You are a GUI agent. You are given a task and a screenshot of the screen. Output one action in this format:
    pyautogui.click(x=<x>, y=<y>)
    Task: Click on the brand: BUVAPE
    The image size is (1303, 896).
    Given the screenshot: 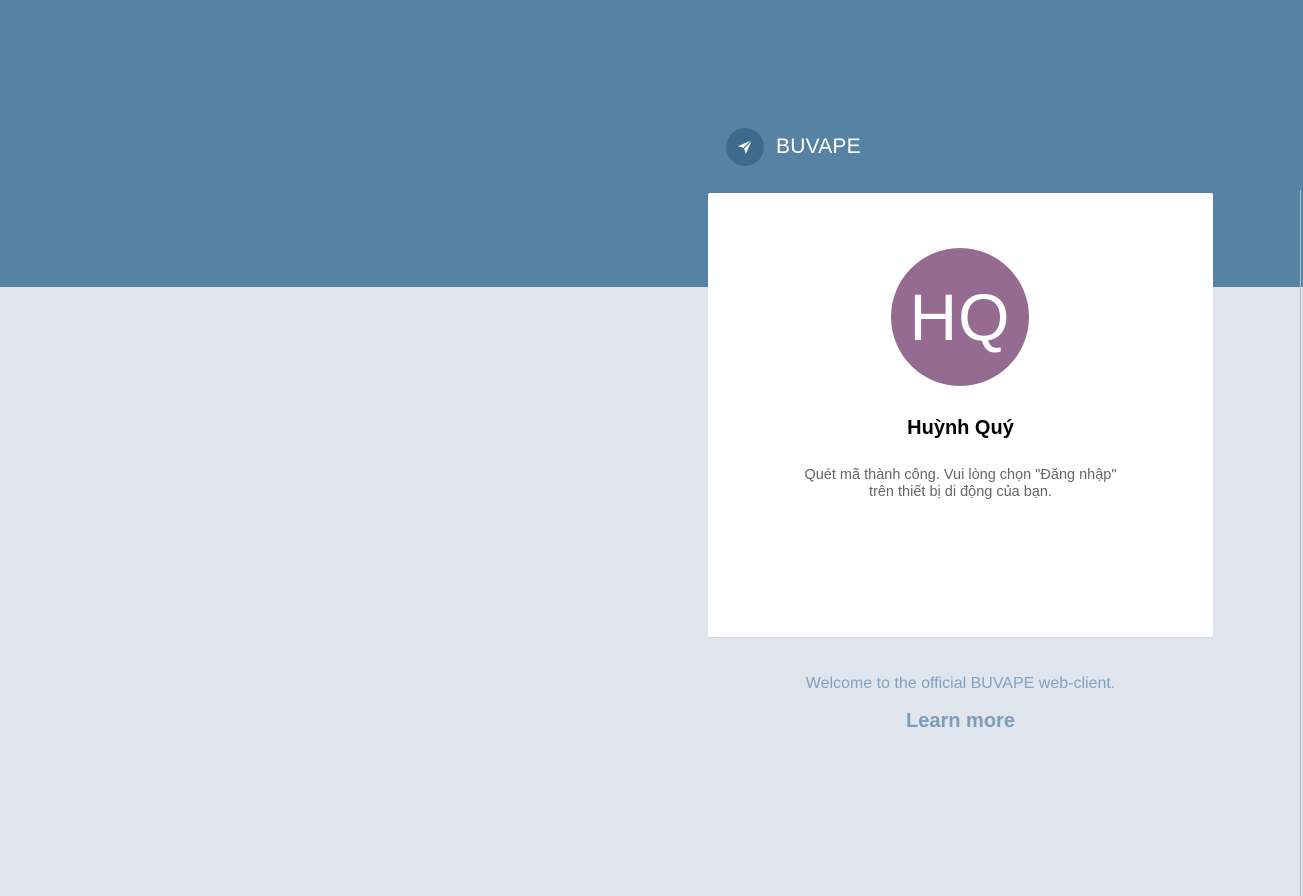 What is the action you would take?
    pyautogui.click(x=793, y=147)
    